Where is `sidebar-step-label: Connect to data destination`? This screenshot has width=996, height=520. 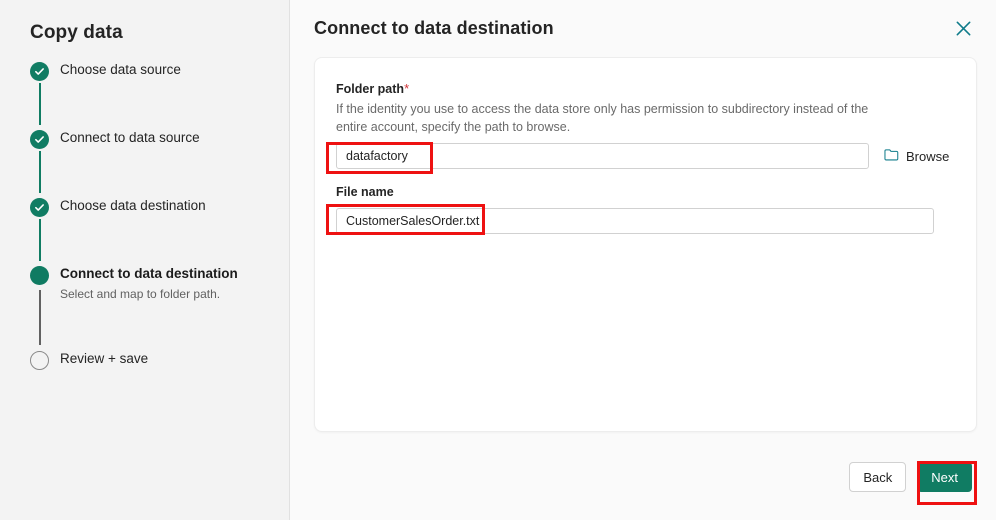
sidebar-step-label: Connect to data destination is located at coordinates (149, 273).